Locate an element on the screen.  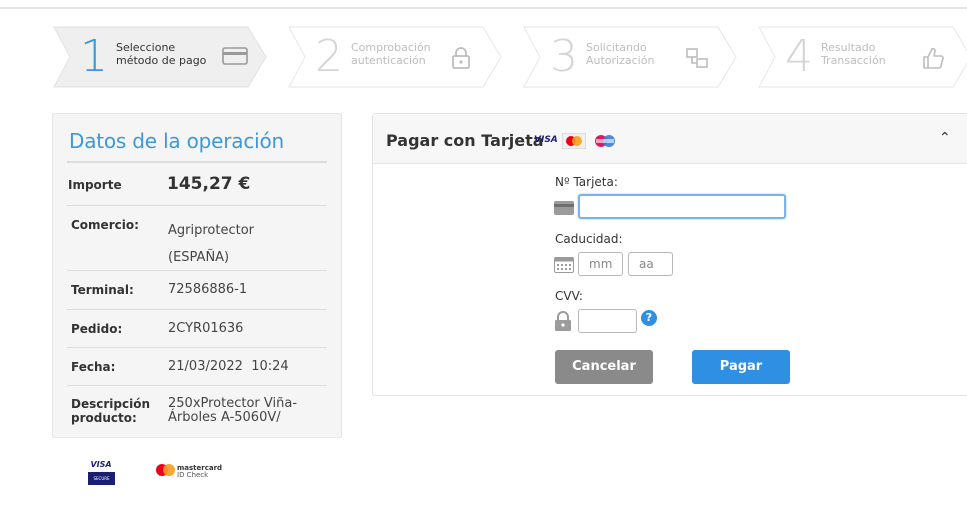
step-2: 2 Comprobación autenticación is located at coordinates (395, 57).